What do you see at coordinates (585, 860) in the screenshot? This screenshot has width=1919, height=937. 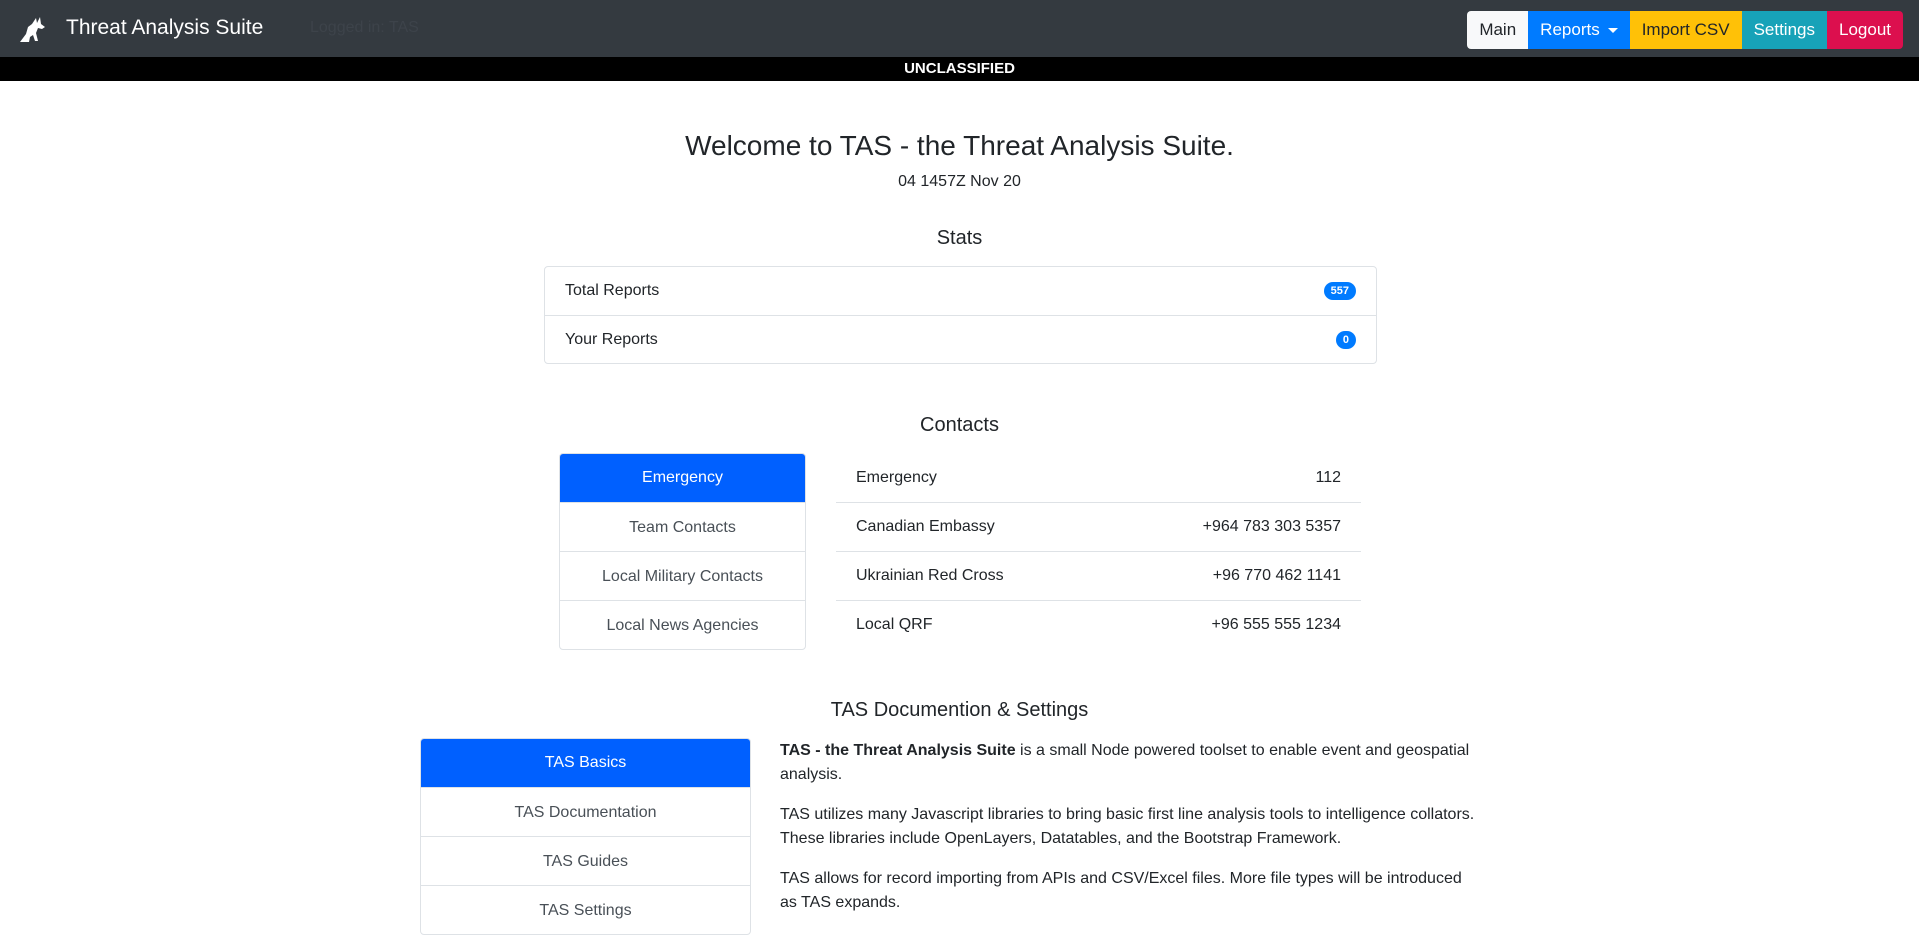 I see `tab-tas-guides: TAS Guides` at bounding box center [585, 860].